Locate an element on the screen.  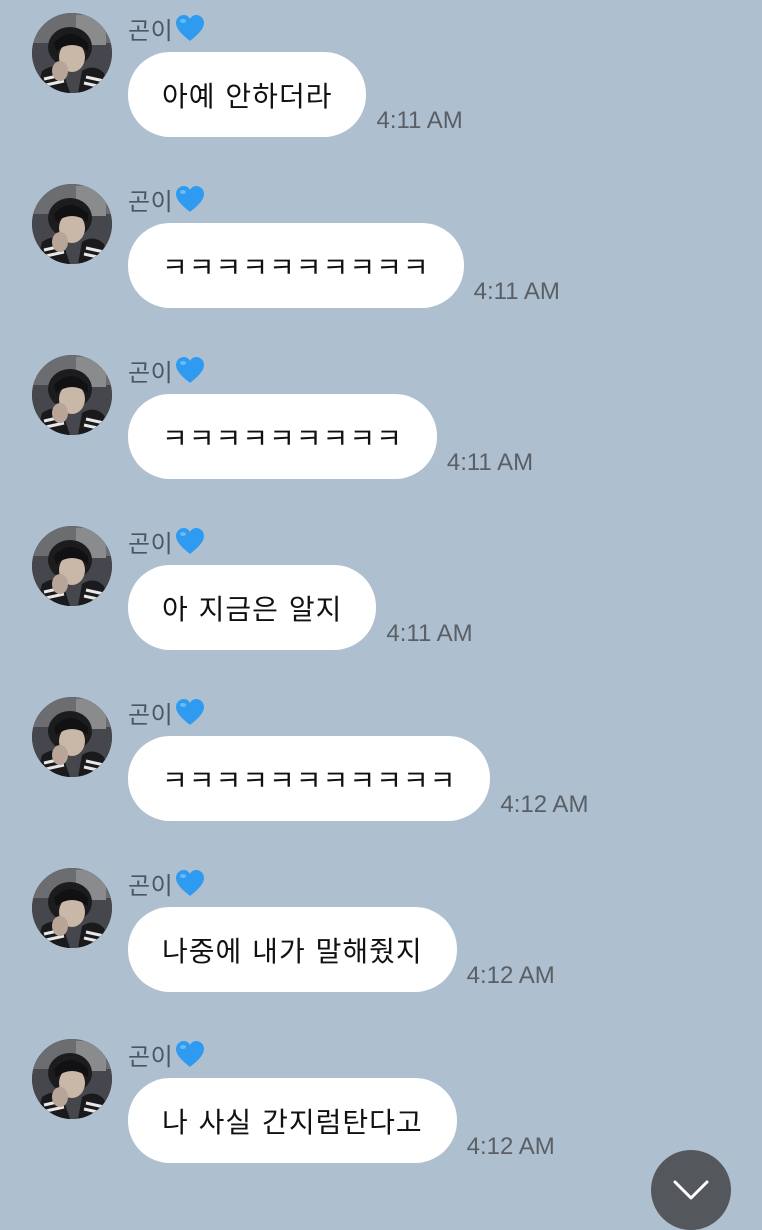
message-row: 곤이 ㅋㅋㅋㅋㅋㅋㅋㅋㅋㅋㅋ 4:12 AM is located at coordinates (381, 769).